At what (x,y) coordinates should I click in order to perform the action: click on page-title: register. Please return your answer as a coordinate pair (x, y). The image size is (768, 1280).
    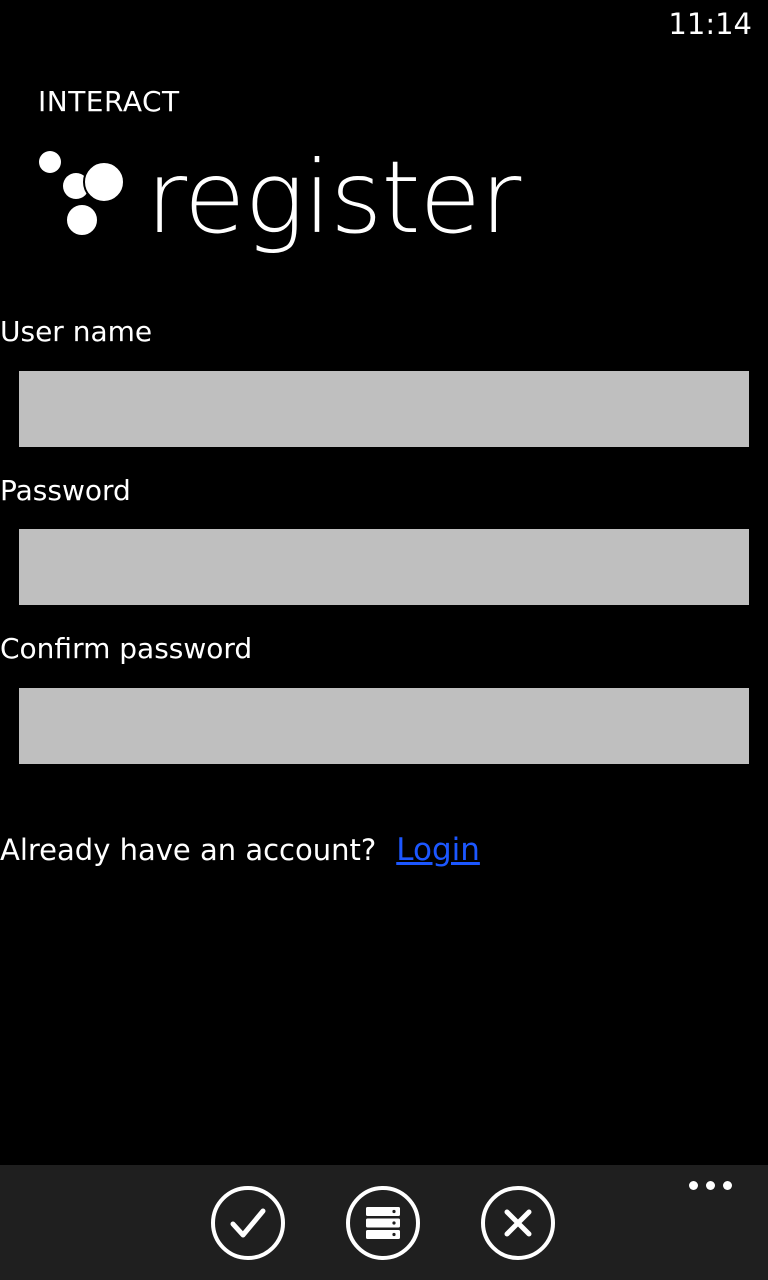
    Looking at the image, I should click on (333, 197).